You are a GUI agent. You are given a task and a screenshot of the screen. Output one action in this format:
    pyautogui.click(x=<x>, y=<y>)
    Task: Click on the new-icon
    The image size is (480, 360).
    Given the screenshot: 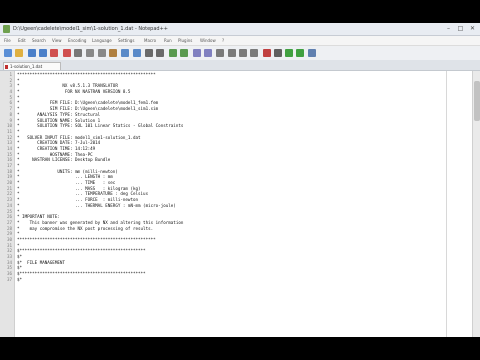 What is the action you would take?
    pyautogui.click(x=8, y=53)
    